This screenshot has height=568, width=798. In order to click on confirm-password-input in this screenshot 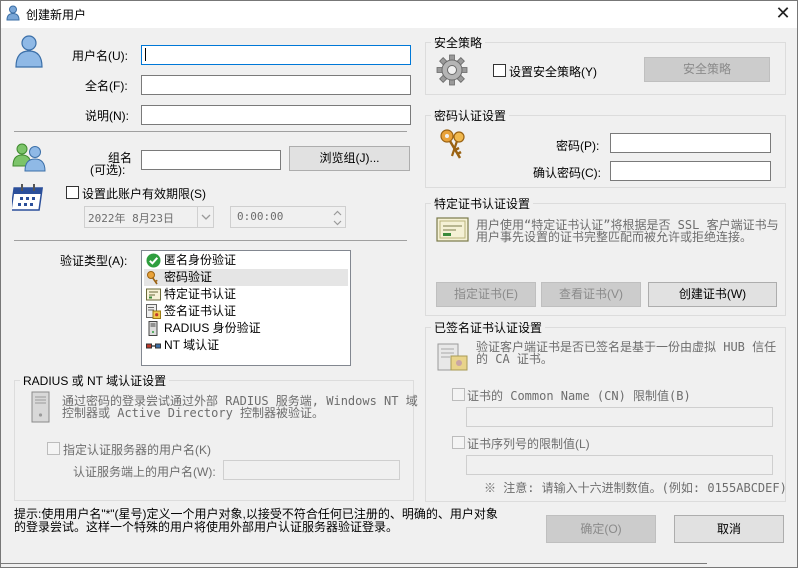, I will do `click(690, 171)`.